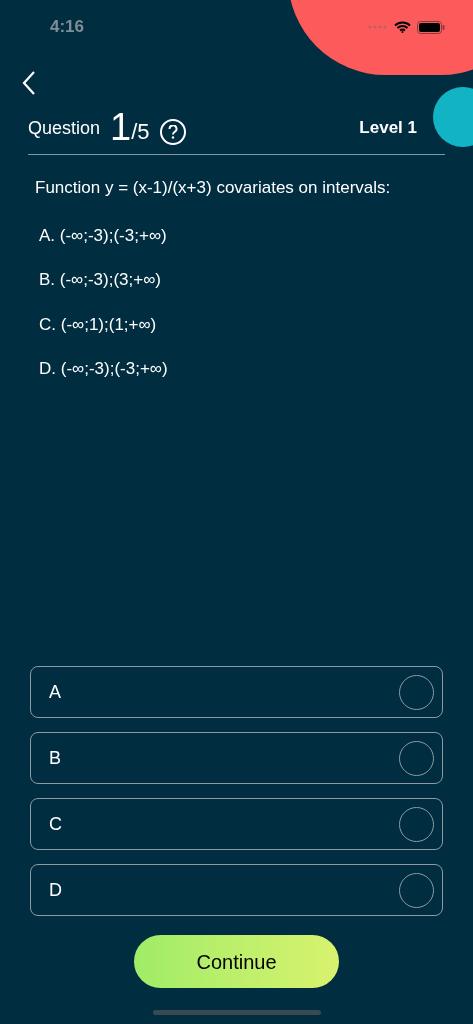 The image size is (473, 1024). I want to click on level-label: Level 1, so click(388, 127).